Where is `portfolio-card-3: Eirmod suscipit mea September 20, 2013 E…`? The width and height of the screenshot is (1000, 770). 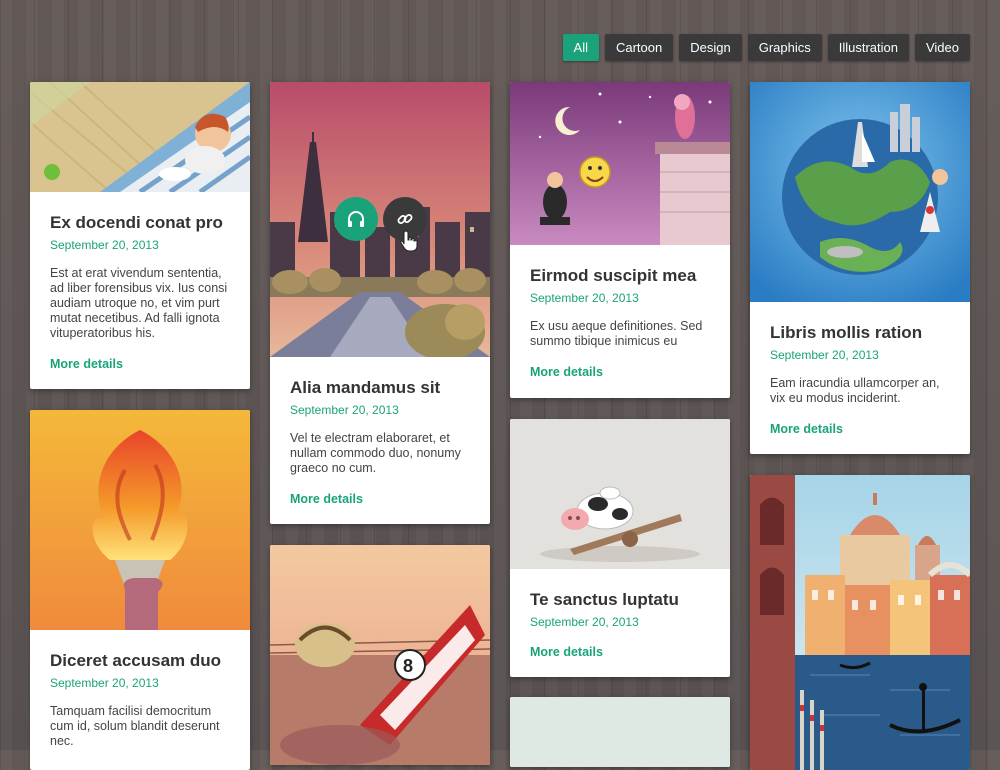
portfolio-card-3: Eirmod suscipit mea September 20, 2013 E… is located at coordinates (620, 240).